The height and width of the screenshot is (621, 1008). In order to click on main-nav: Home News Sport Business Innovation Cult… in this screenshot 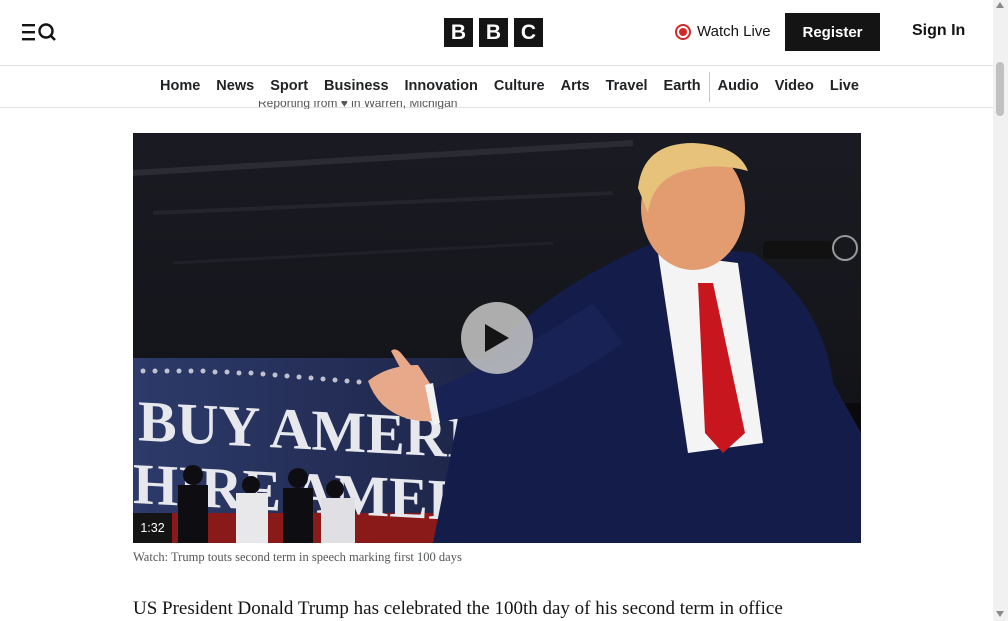, I will do `click(496, 87)`.